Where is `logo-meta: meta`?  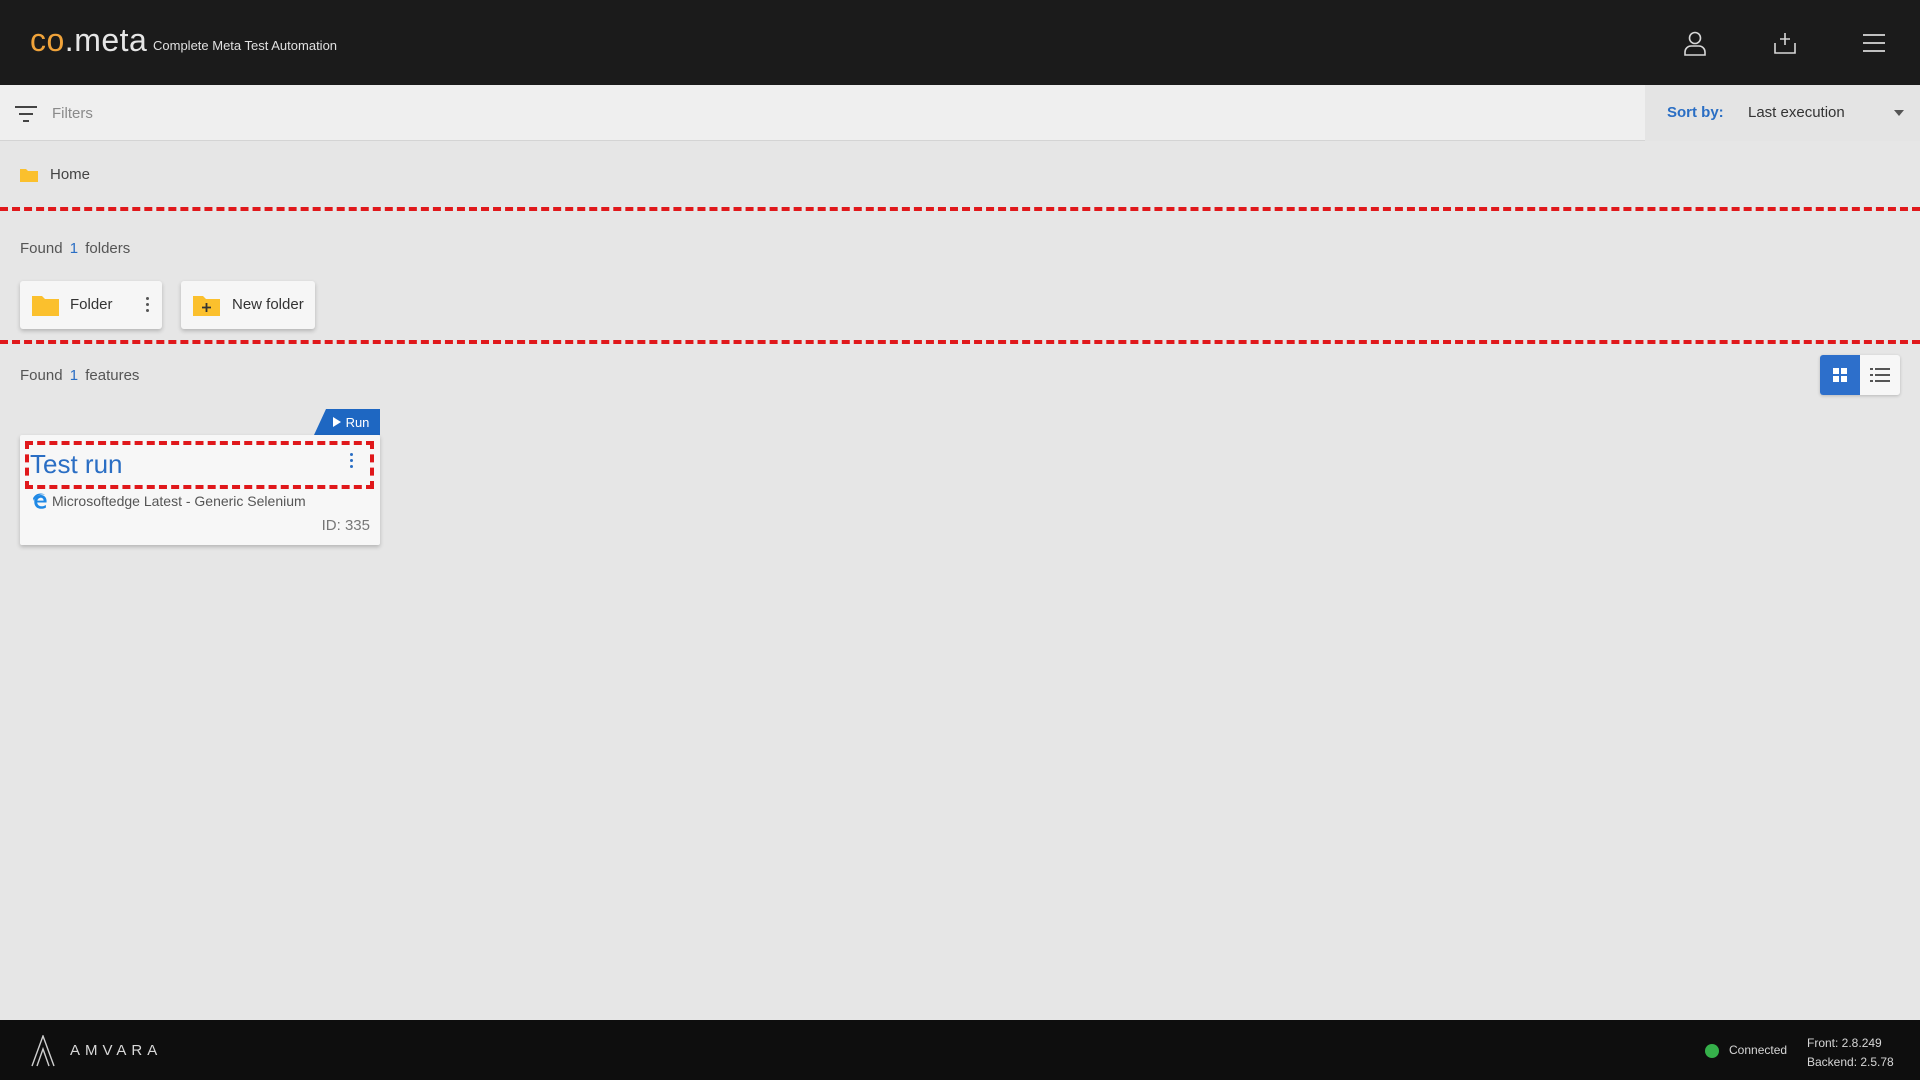
logo-meta: meta is located at coordinates (111, 40).